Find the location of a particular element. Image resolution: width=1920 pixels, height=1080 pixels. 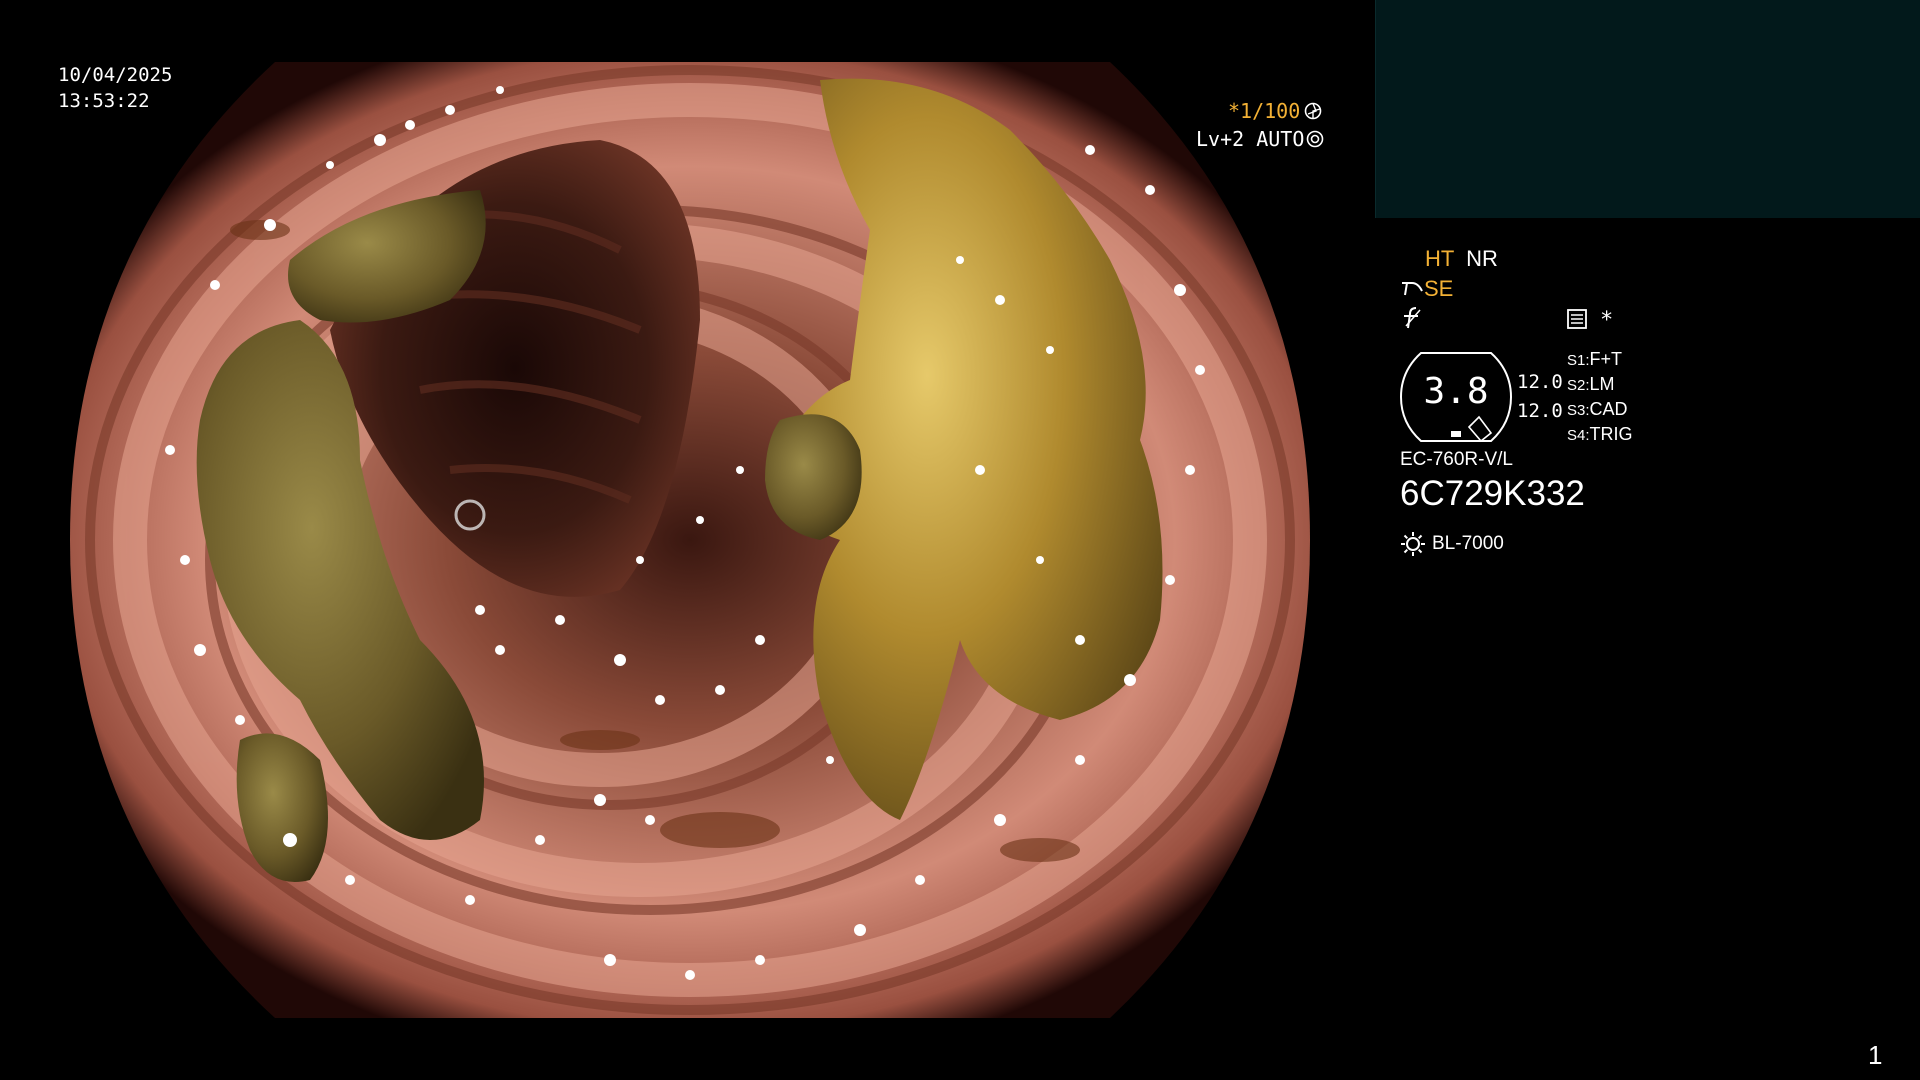

light-source: BL-7000 is located at coordinates (1452, 544).